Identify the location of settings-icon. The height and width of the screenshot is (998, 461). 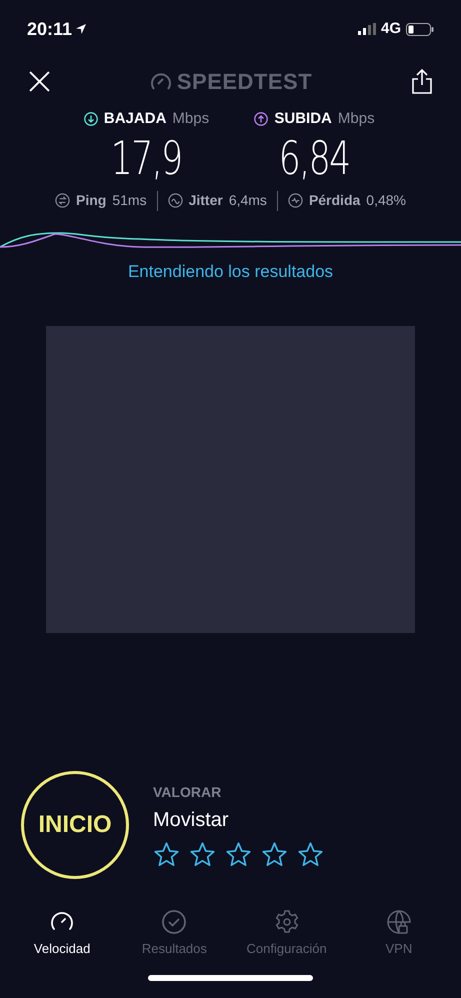
(287, 921).